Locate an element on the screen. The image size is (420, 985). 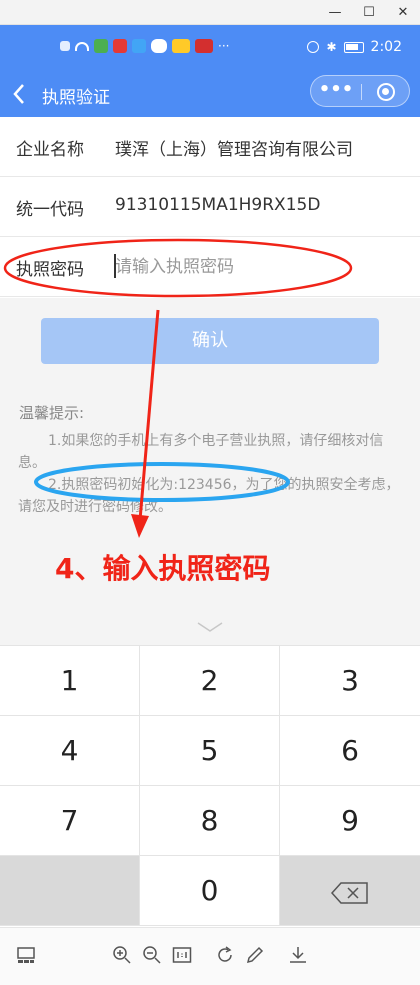
back-button is located at coordinates (23, 94).